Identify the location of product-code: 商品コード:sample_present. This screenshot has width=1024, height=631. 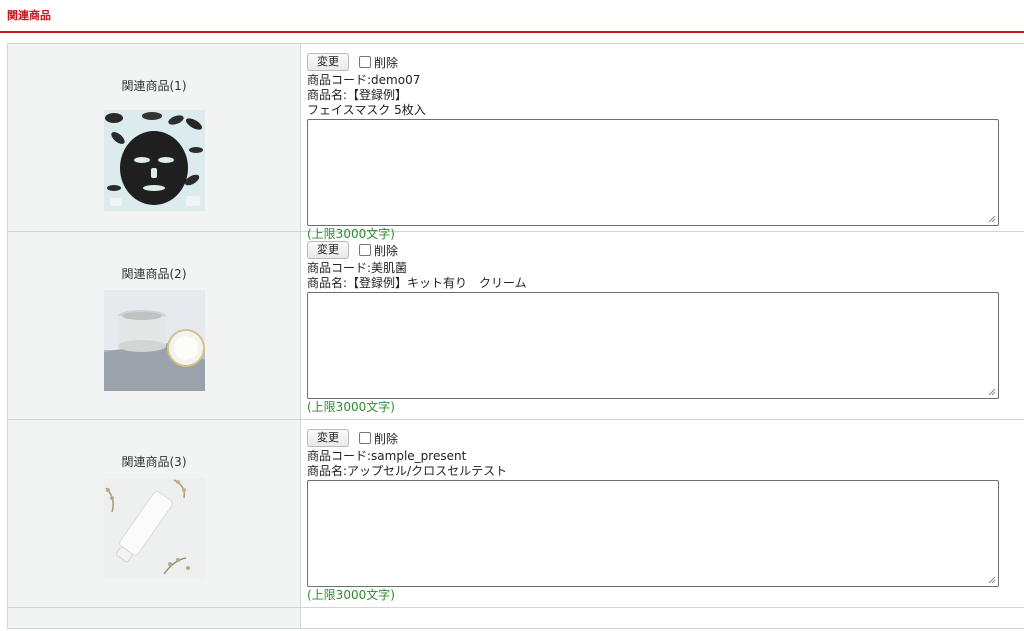
(387, 456).